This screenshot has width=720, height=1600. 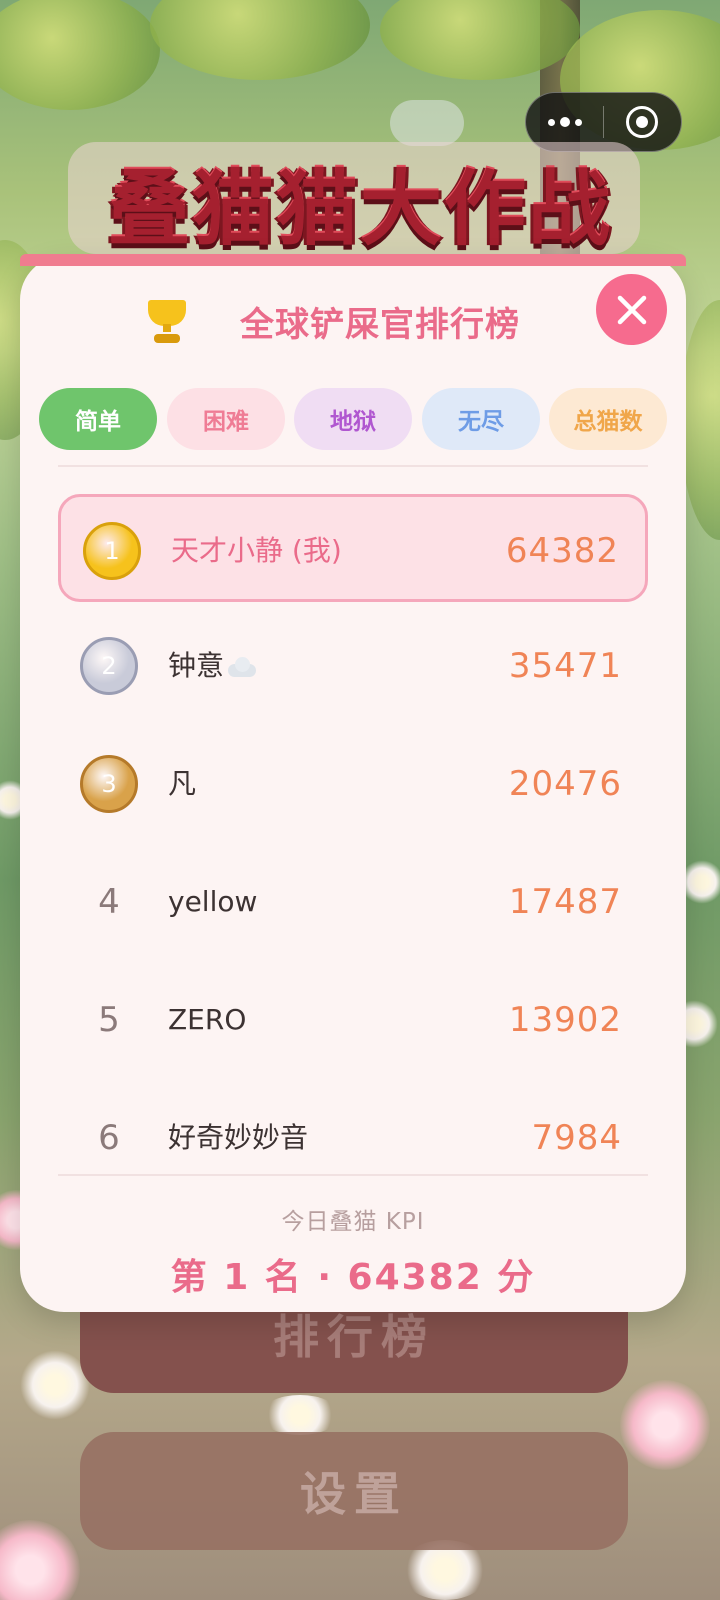 I want to click on tab-easy: 简单, so click(x=98, y=419).